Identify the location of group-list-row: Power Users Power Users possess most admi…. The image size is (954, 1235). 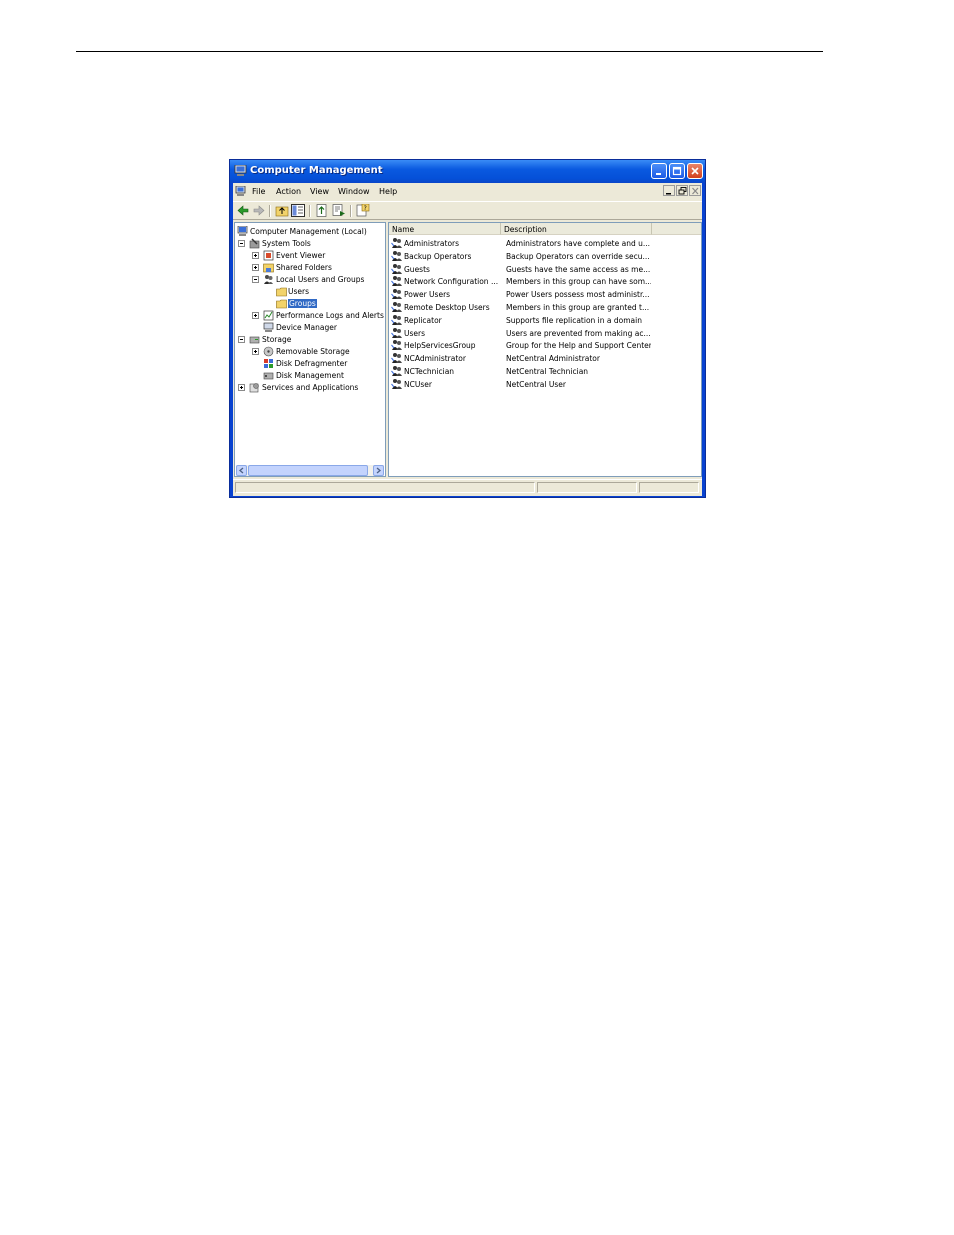
(546, 294).